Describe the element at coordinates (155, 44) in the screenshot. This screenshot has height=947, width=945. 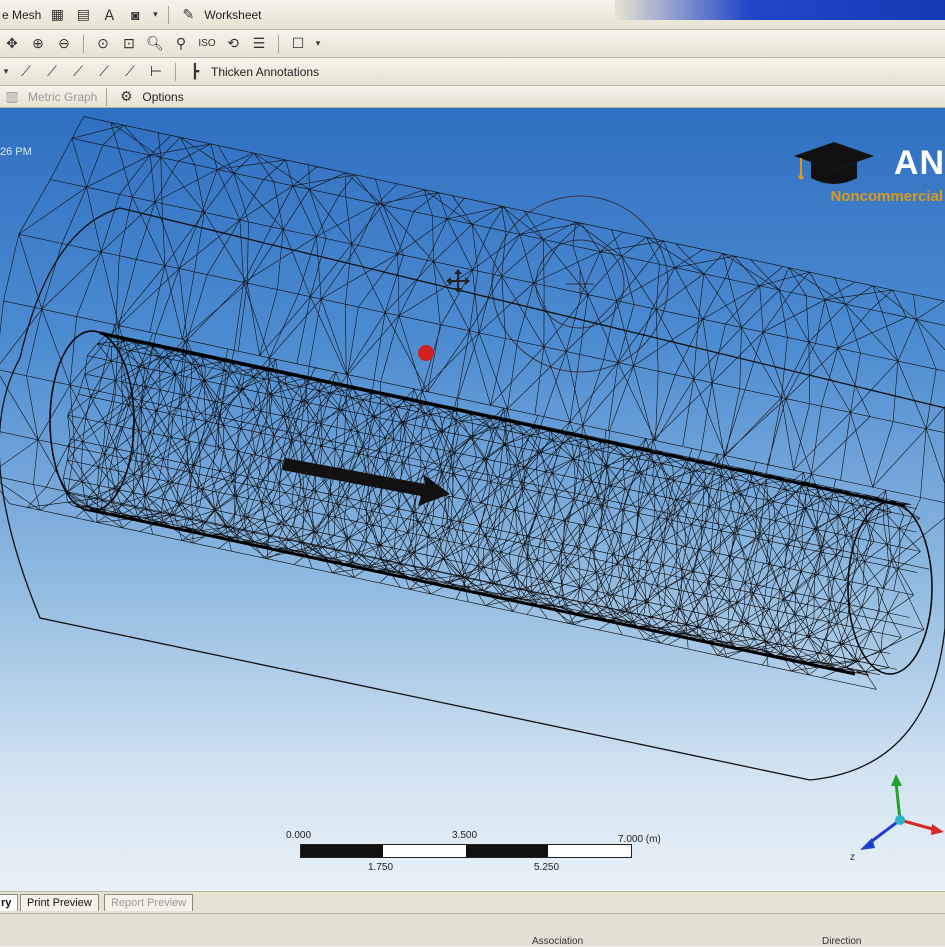
I see `magnify-icon: 🔍︎` at that location.